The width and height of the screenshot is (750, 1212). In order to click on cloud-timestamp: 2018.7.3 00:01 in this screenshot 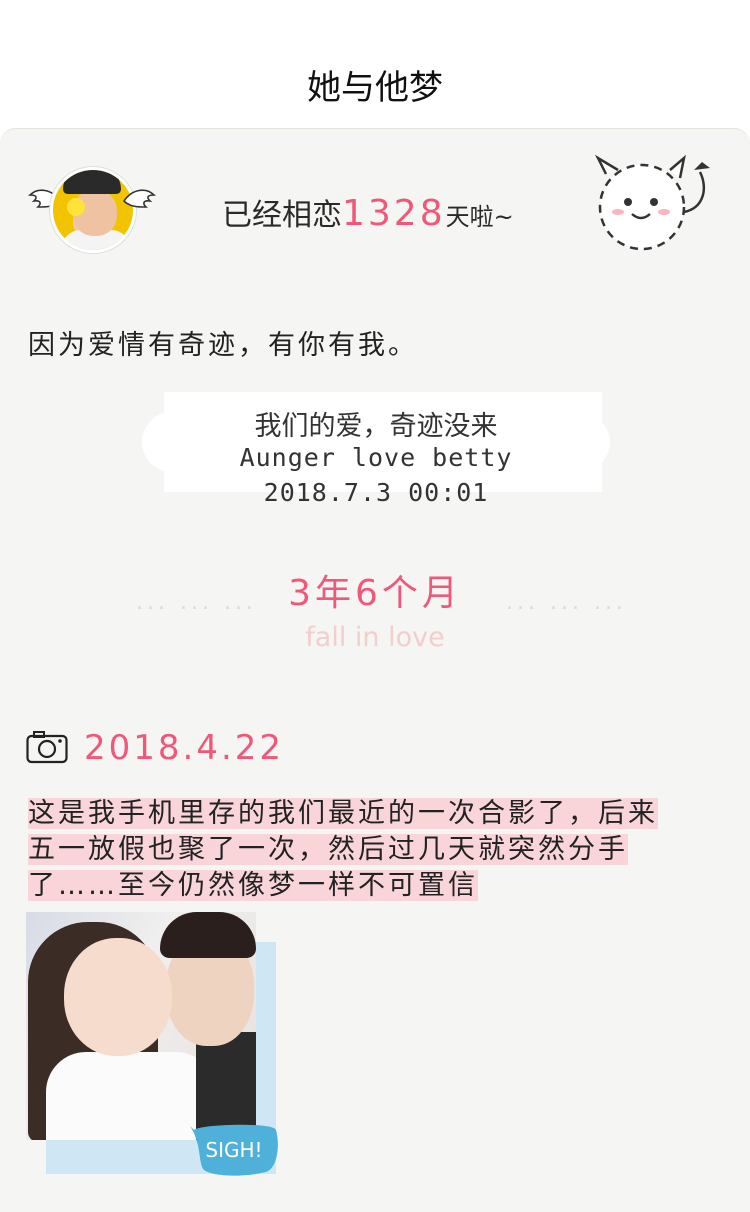, I will do `click(376, 492)`.